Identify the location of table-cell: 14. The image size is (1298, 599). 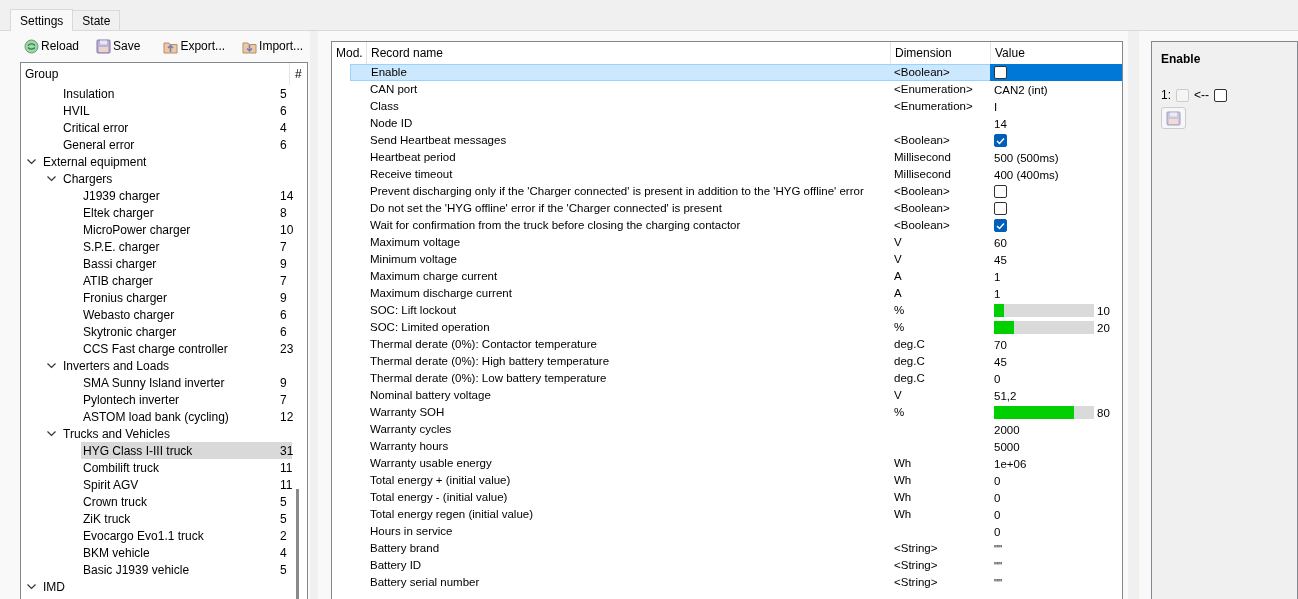
(1000, 123).